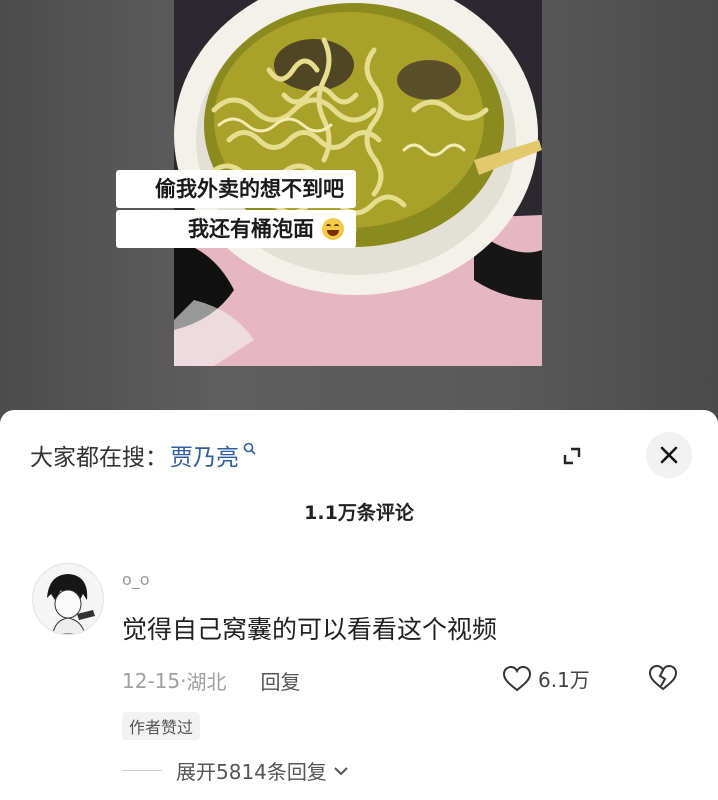 The image size is (718, 800). Describe the element at coordinates (341, 770) in the screenshot. I see `chevron-down-icon` at that location.